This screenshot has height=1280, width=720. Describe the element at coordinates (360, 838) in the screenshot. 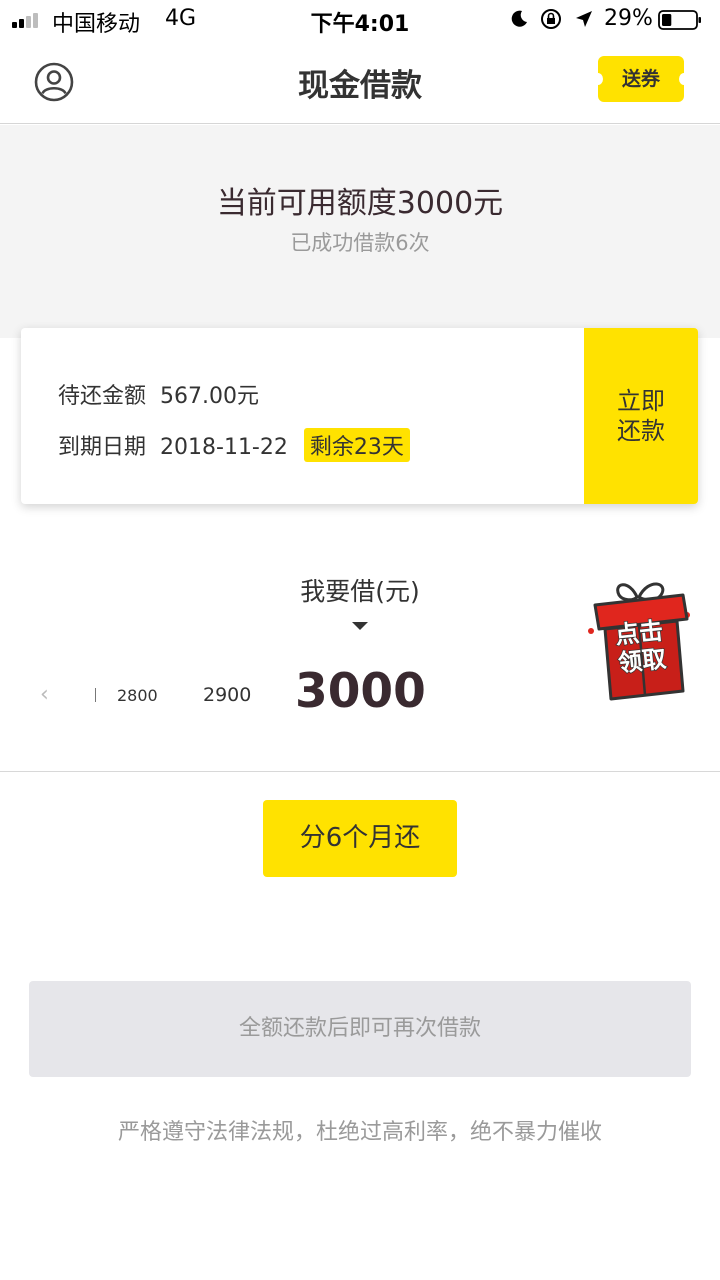

I see `installment-button: 分6个月还` at that location.